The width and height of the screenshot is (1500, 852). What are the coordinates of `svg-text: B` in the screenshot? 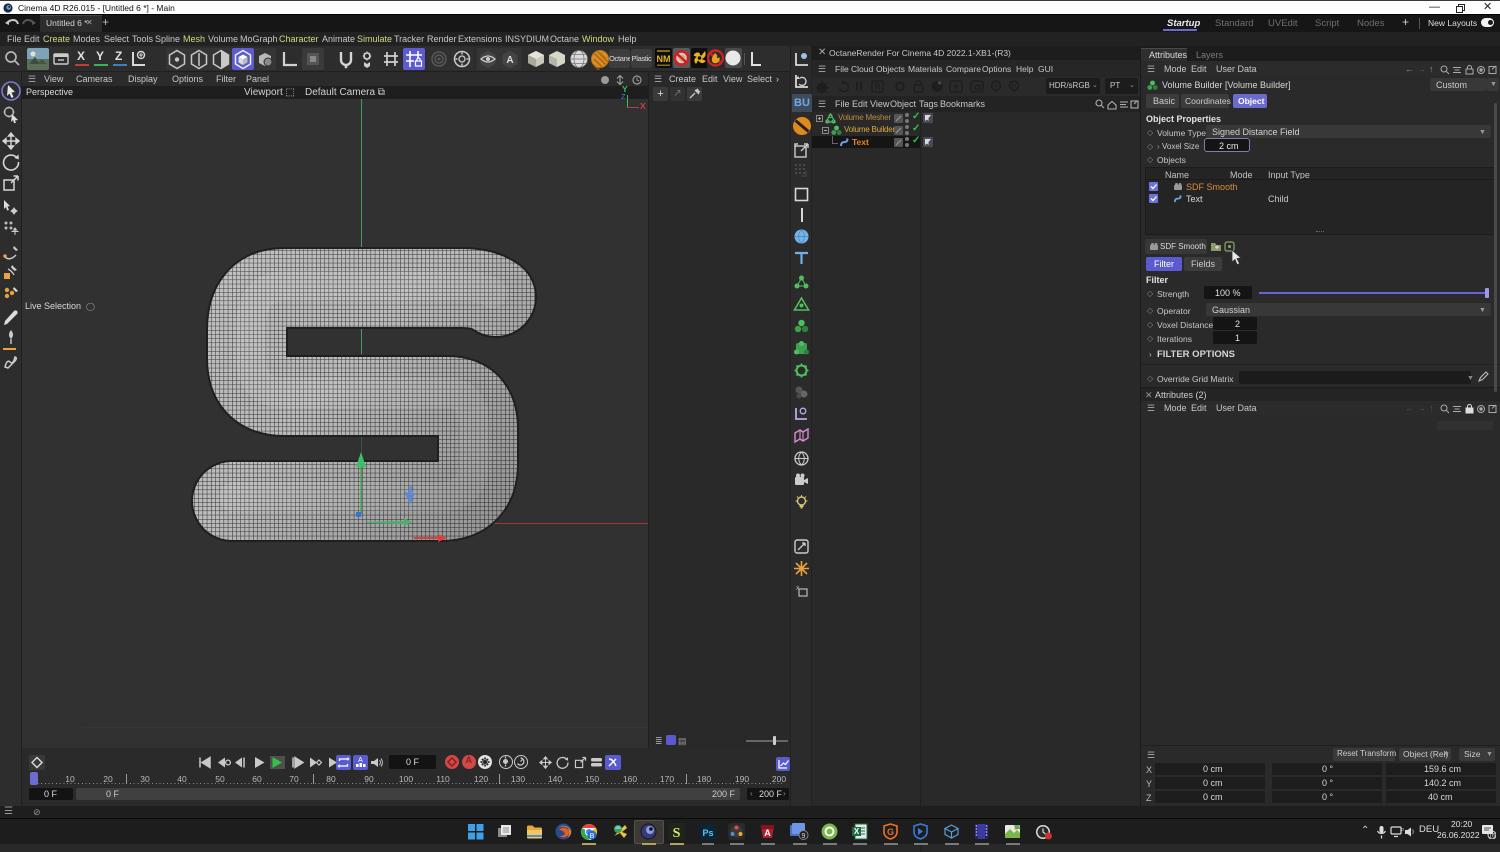 It's located at (592, 836).